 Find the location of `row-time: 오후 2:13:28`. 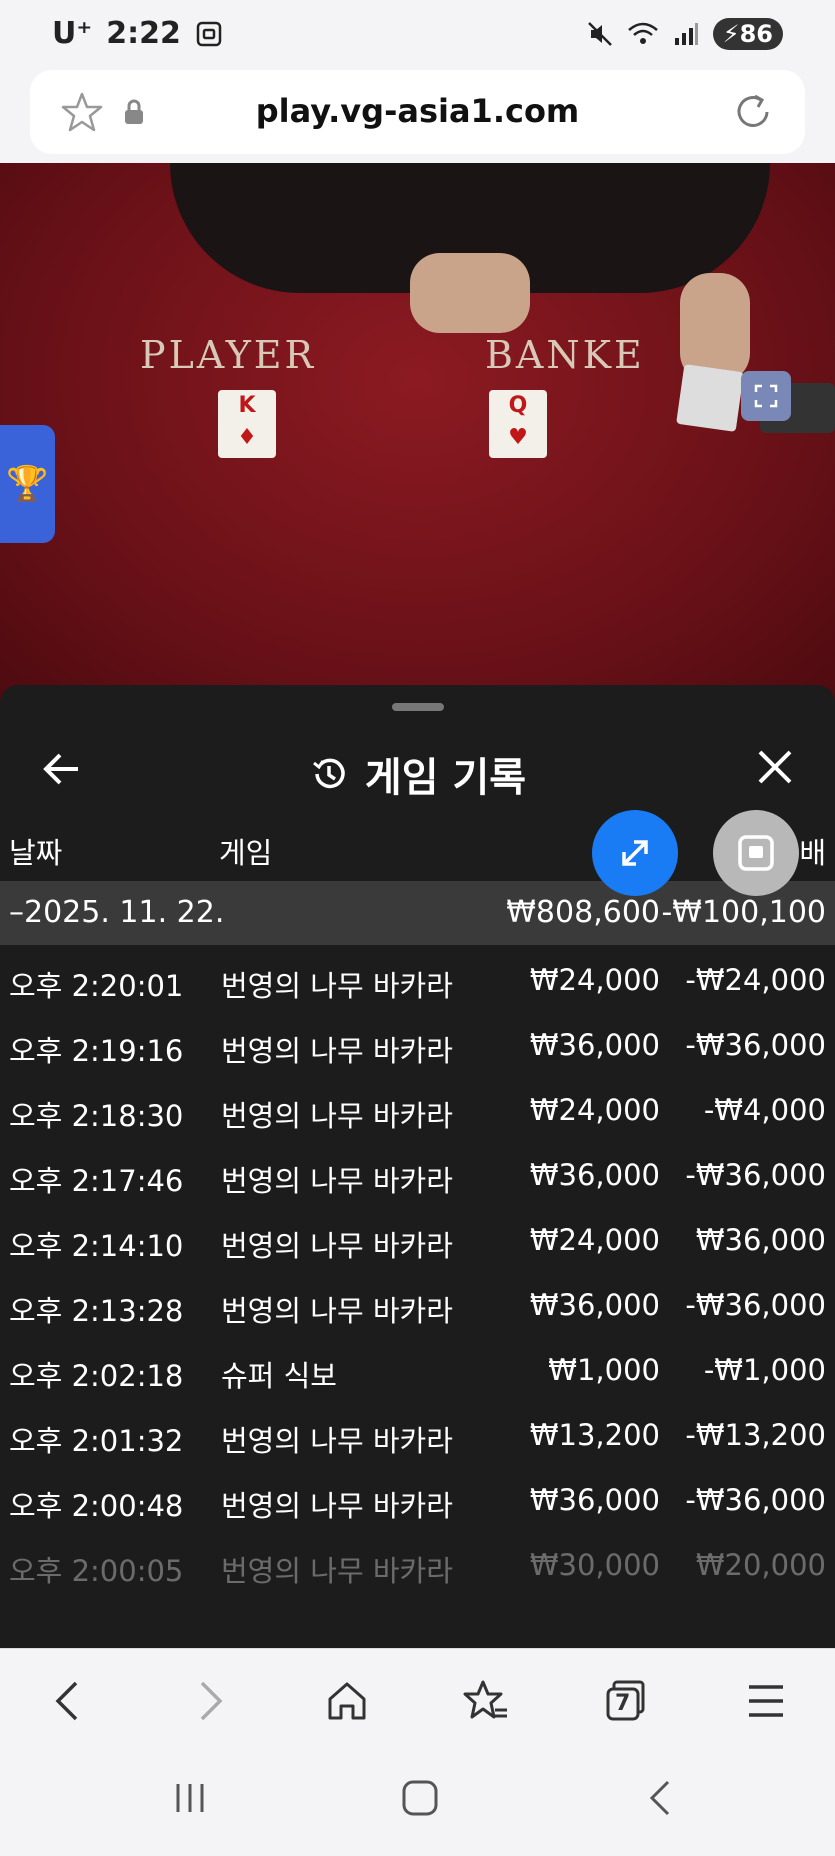

row-time: 오후 2:13:28 is located at coordinates (96, 1311).